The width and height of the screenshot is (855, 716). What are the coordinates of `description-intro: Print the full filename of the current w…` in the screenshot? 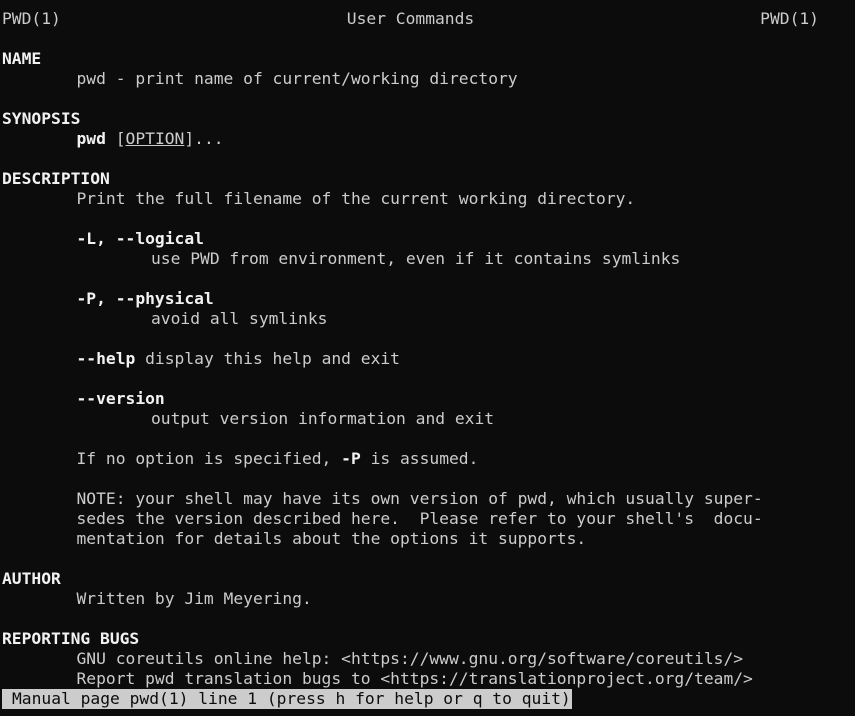 It's located at (356, 198).